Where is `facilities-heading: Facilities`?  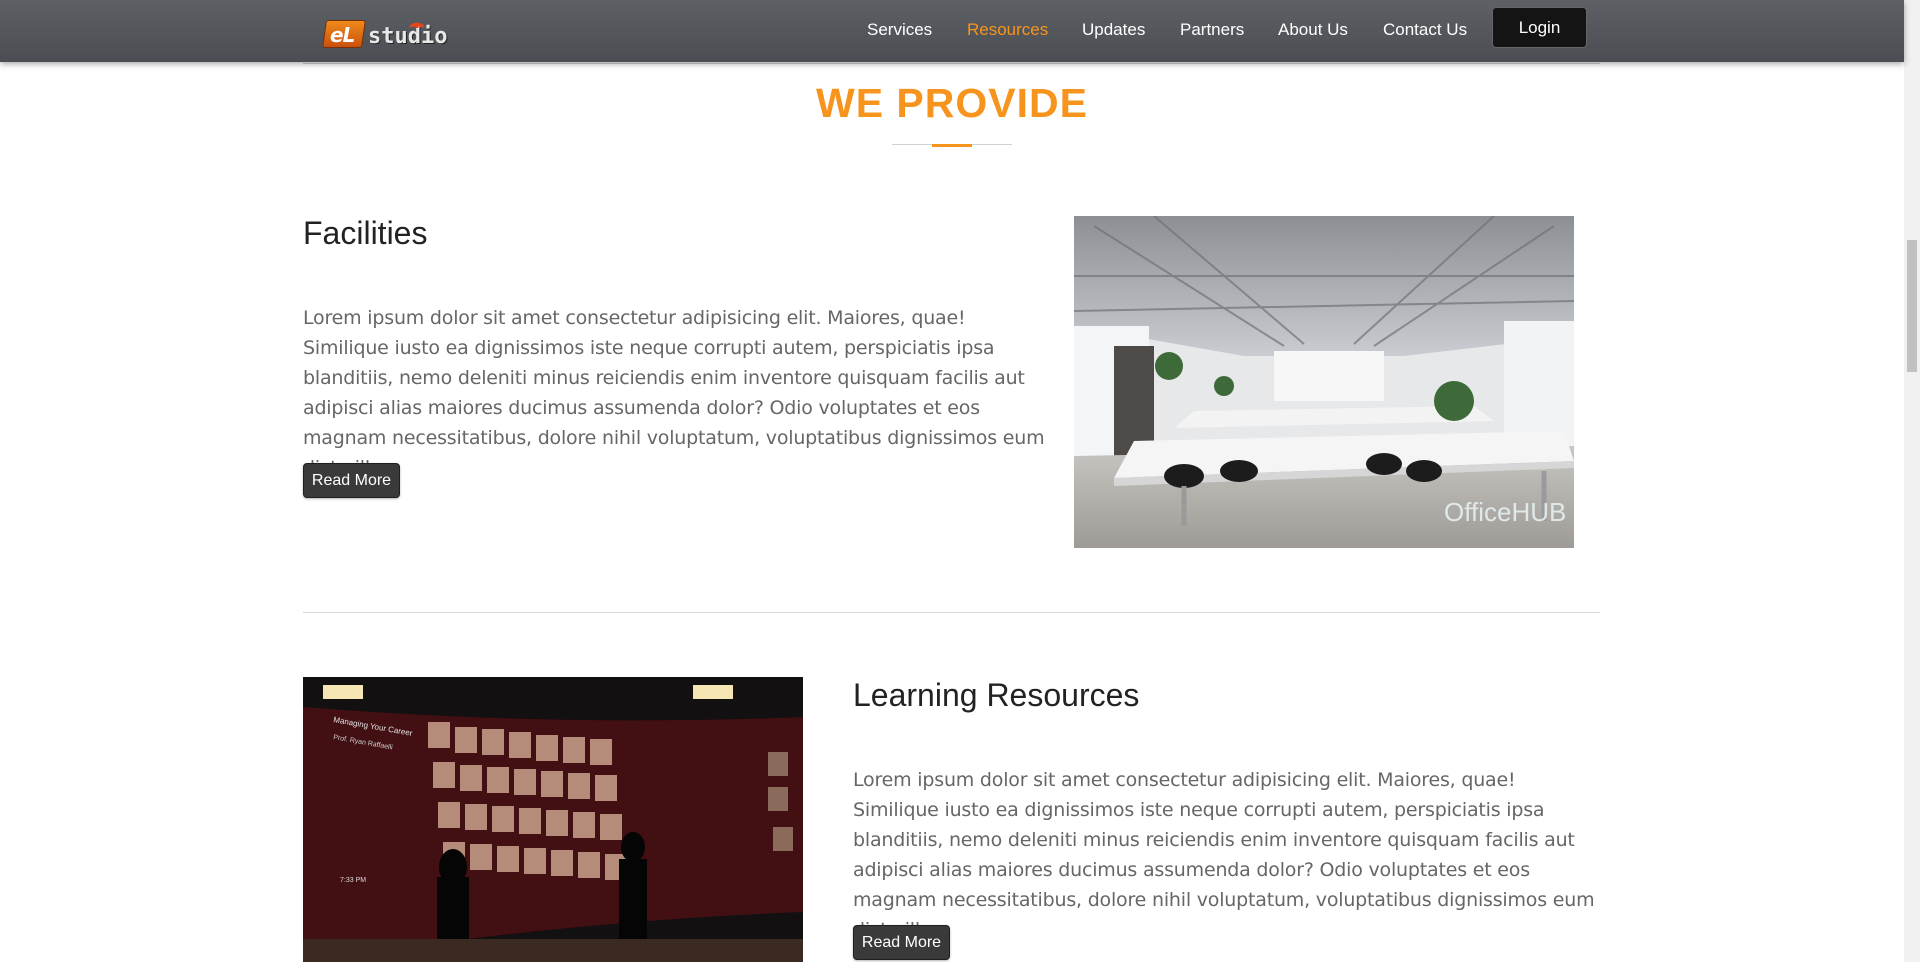 facilities-heading: Facilities is located at coordinates (365, 233).